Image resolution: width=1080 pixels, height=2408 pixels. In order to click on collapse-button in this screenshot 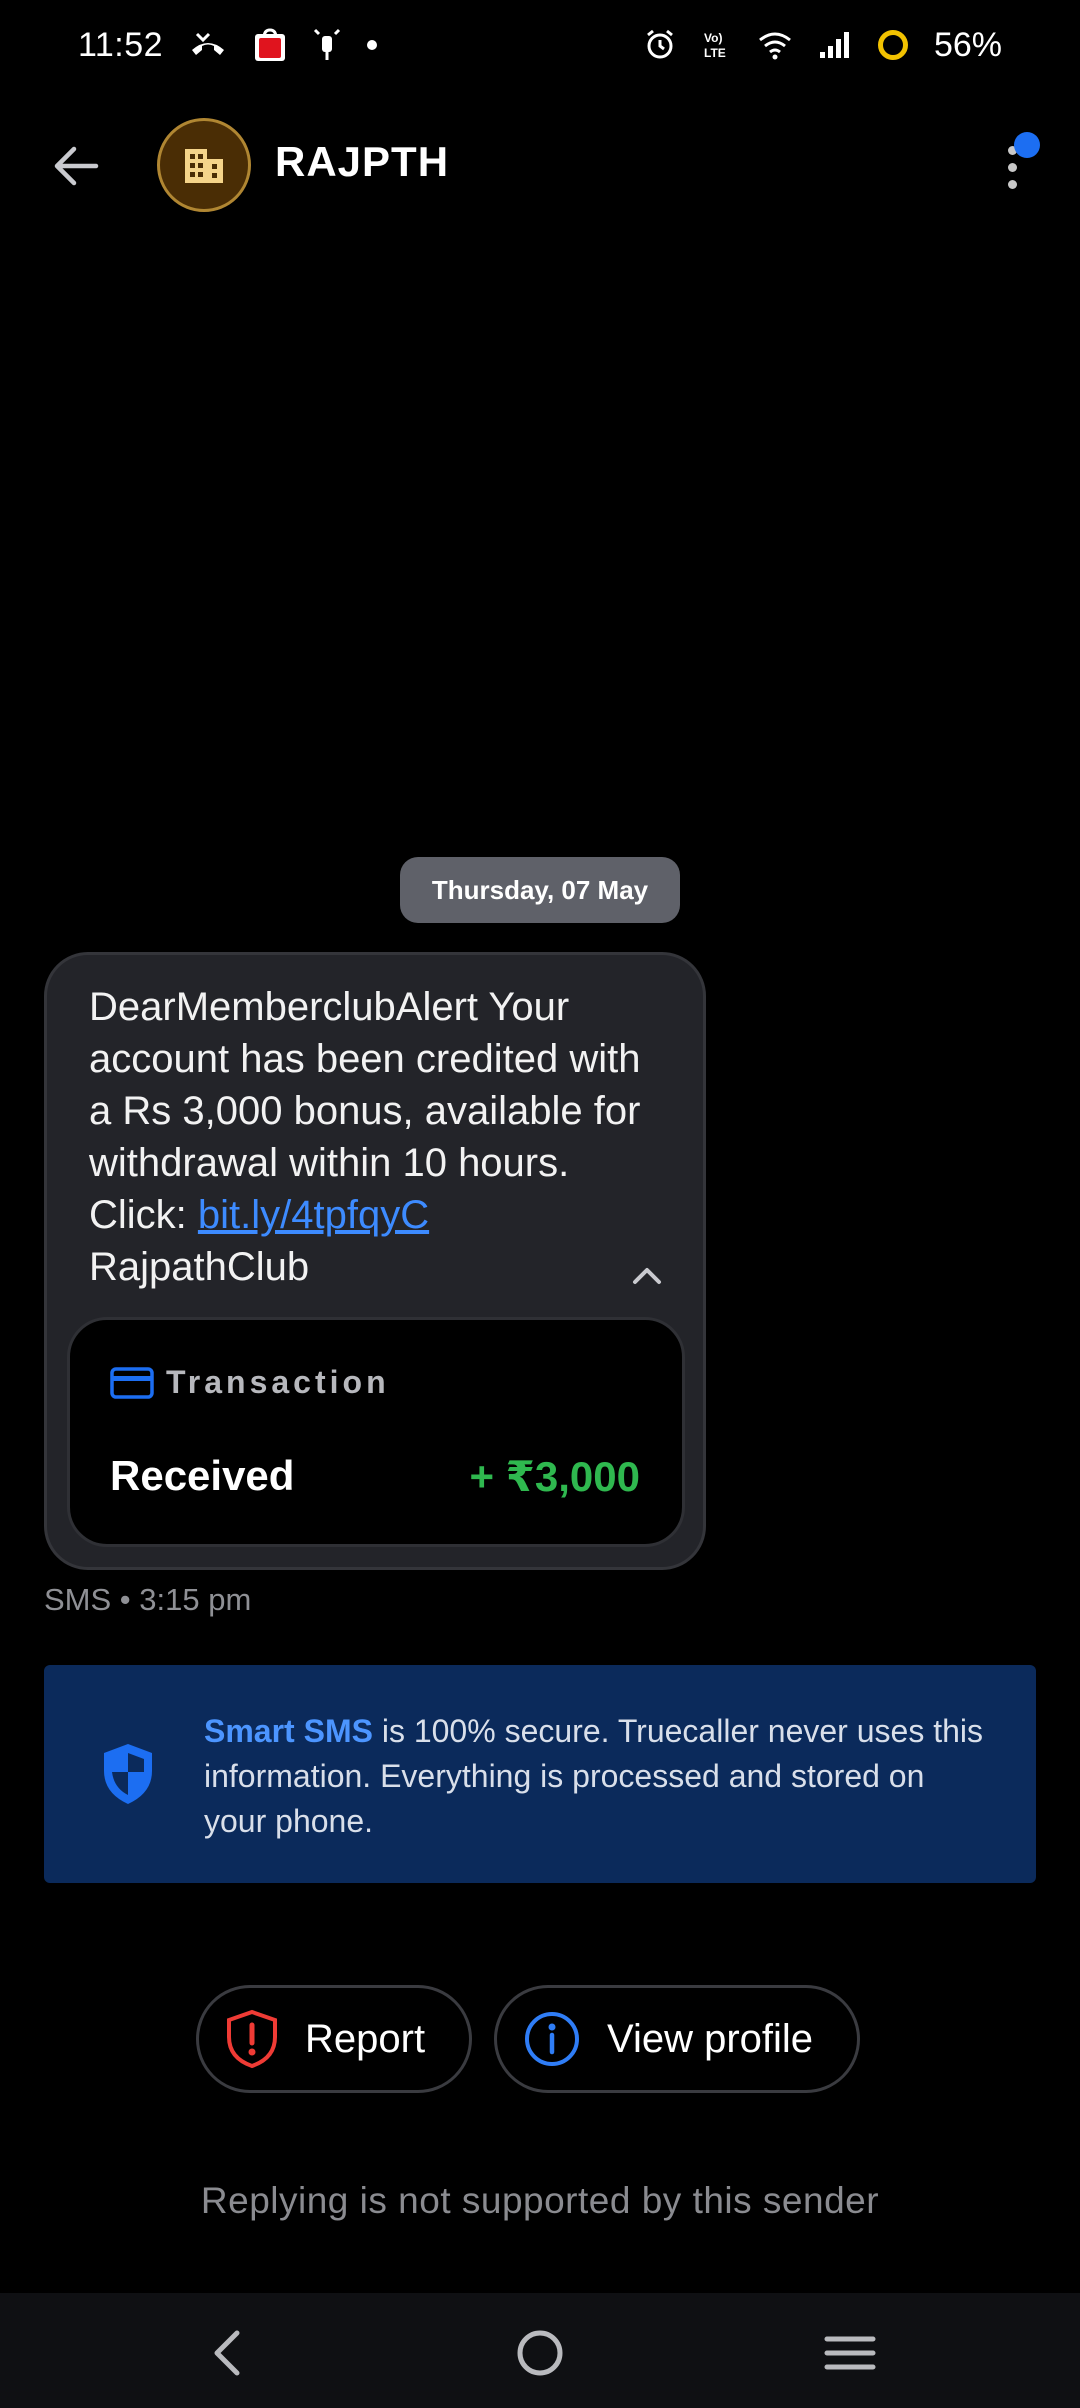, I will do `click(647, 1275)`.